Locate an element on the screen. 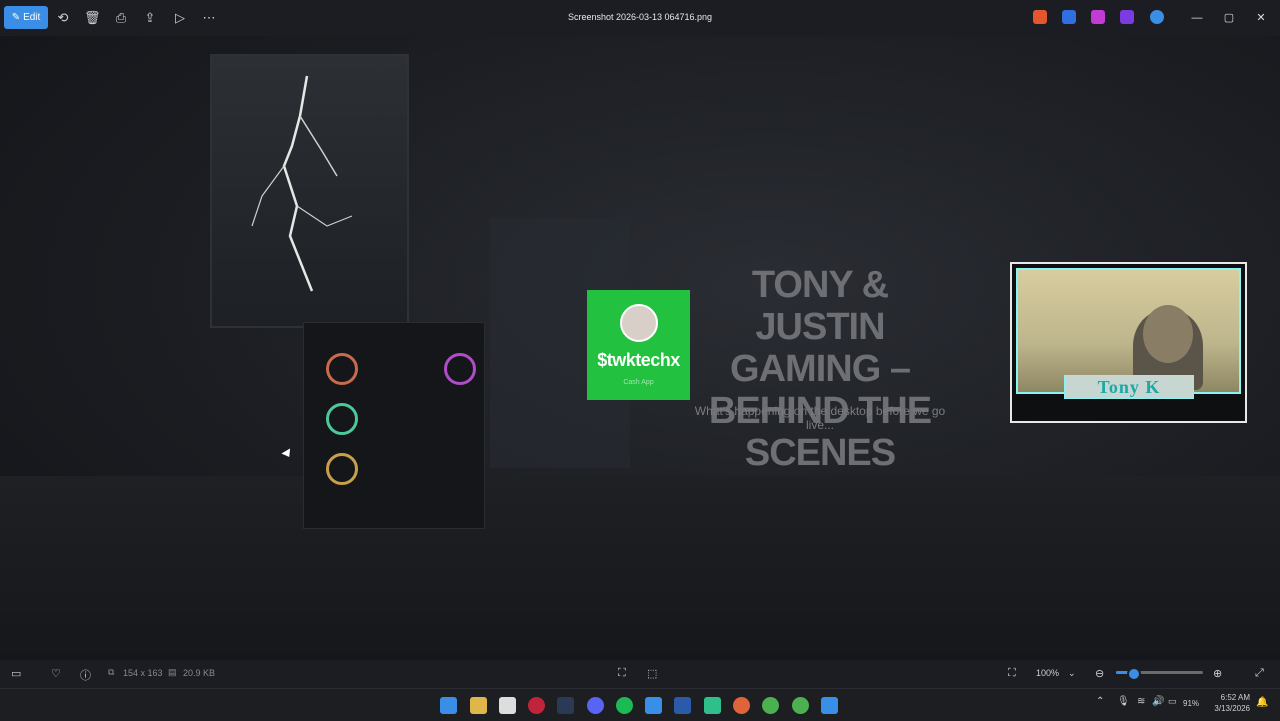  crop-icon: ⛶ is located at coordinates (622, 673).